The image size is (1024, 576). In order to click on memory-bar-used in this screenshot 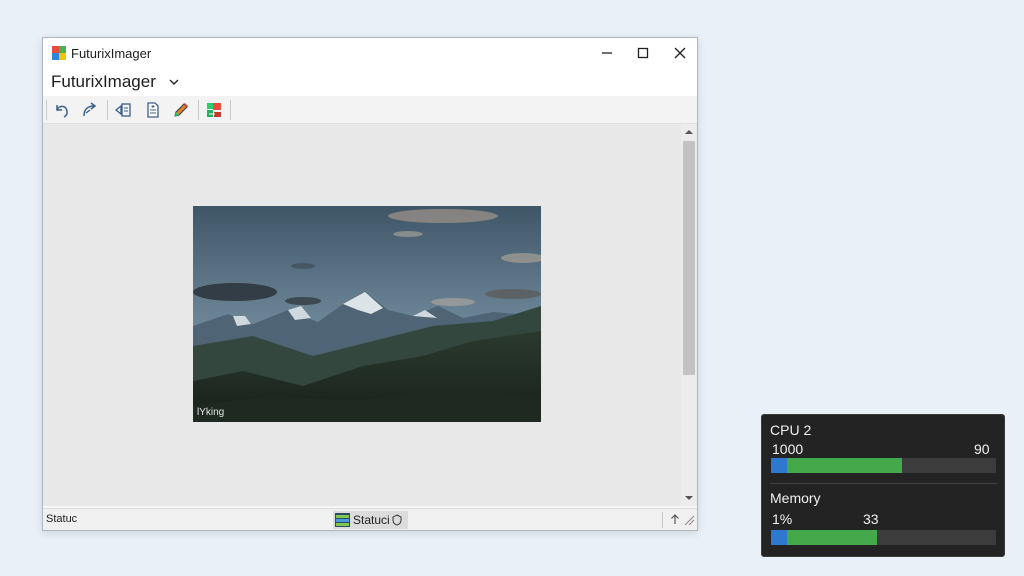, I will do `click(824, 537)`.